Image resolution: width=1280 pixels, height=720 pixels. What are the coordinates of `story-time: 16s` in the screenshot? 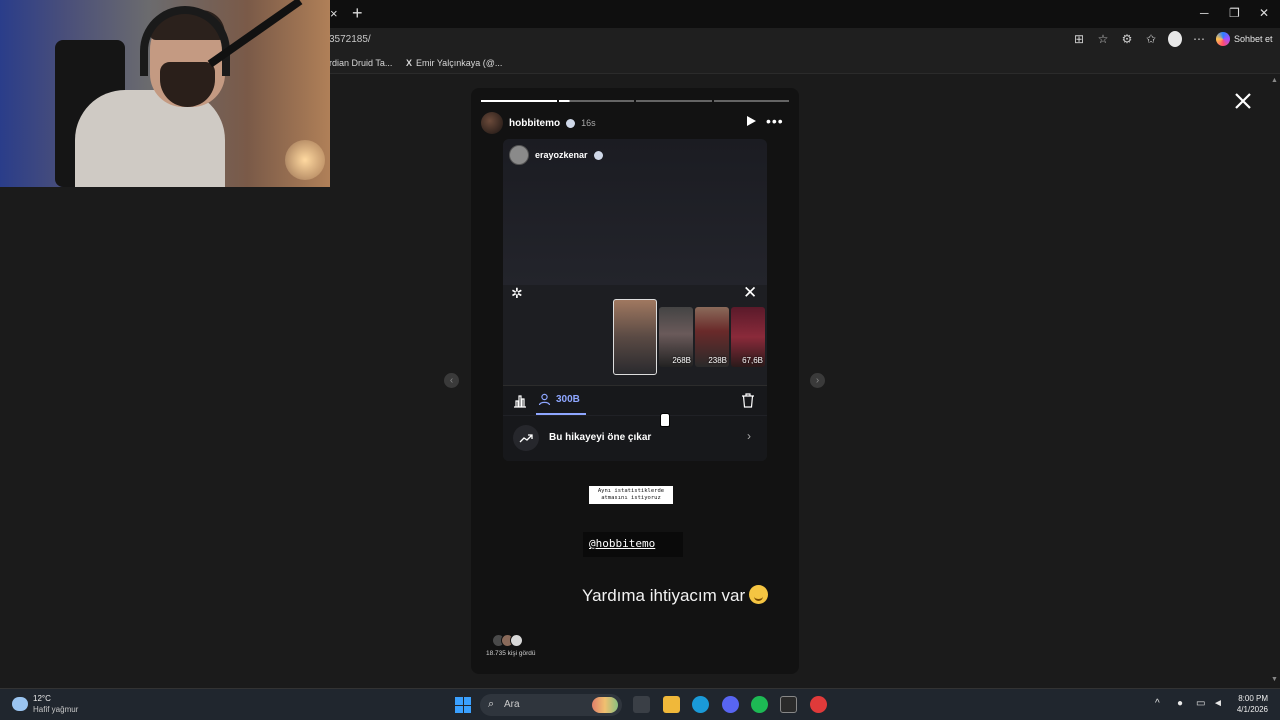 It's located at (588, 123).